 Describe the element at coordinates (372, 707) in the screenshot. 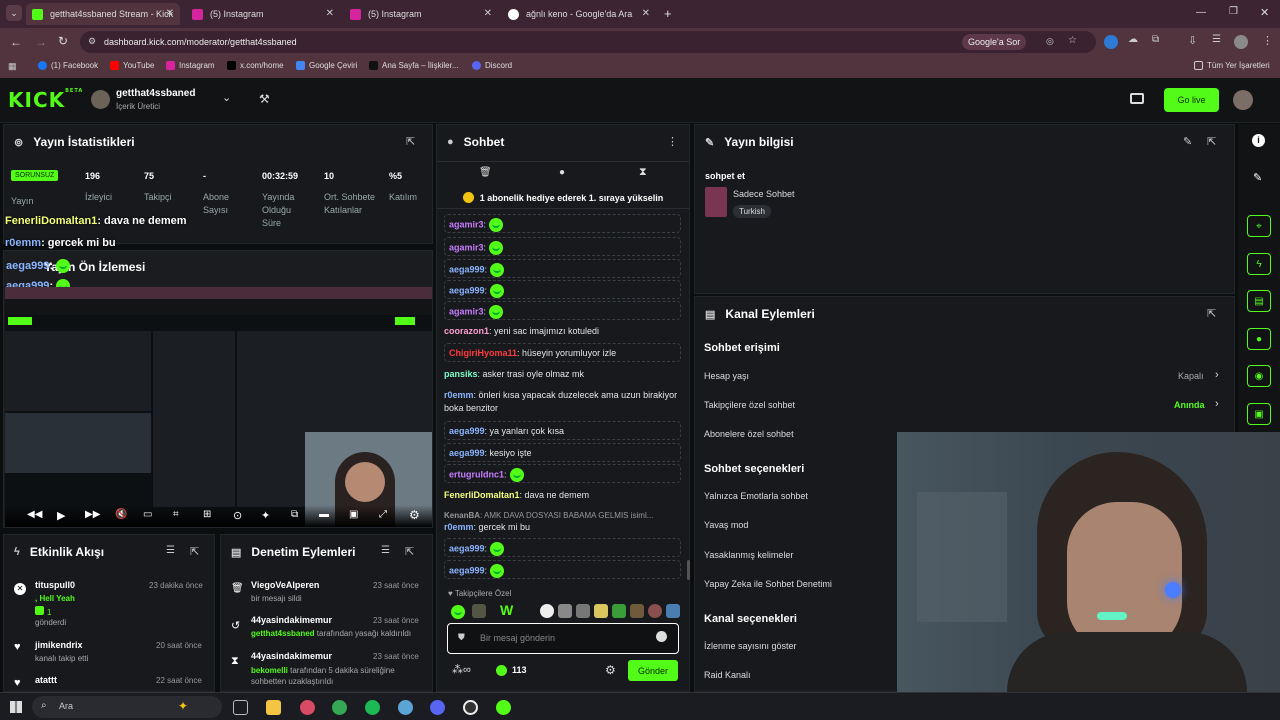

I see `spotify-icon` at that location.